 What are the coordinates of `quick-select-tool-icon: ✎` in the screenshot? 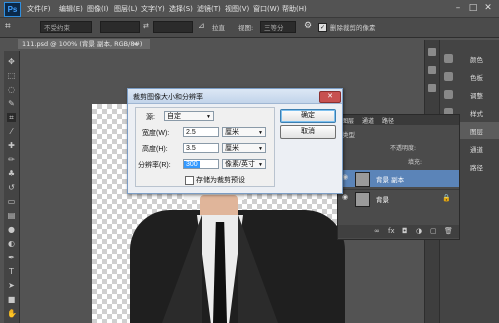 It's located at (11, 103).